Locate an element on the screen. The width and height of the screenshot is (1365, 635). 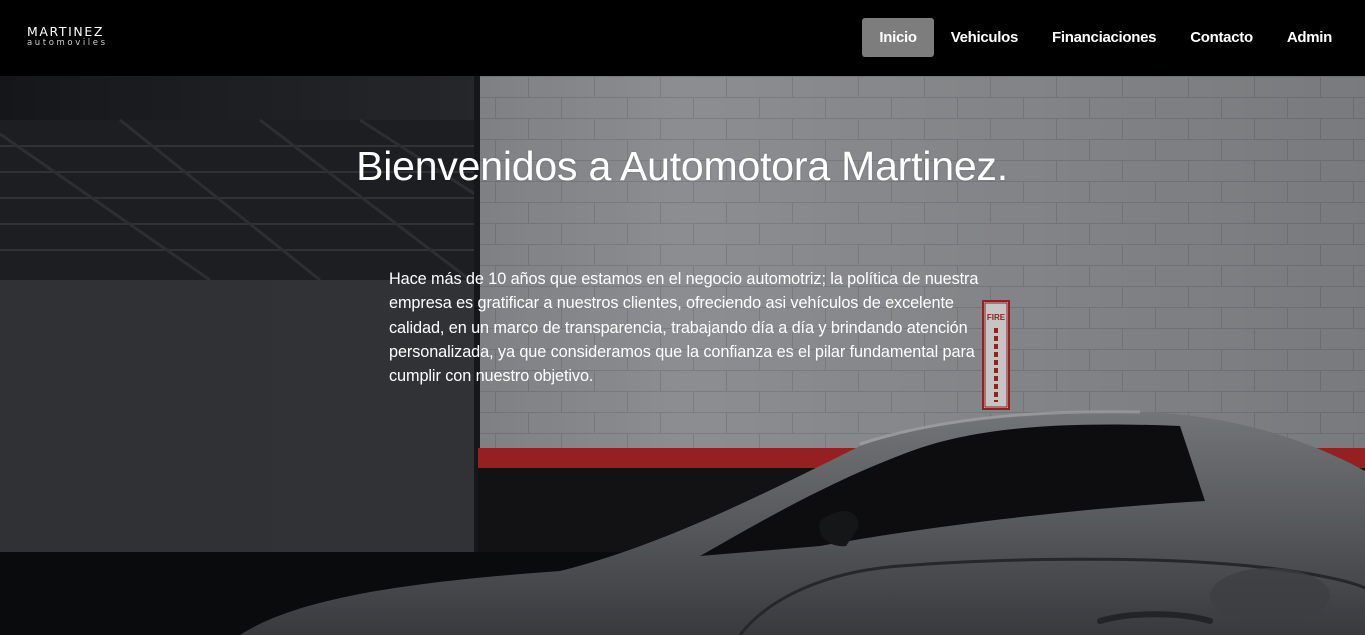
brand-tagline: automoviles is located at coordinates (67, 42).